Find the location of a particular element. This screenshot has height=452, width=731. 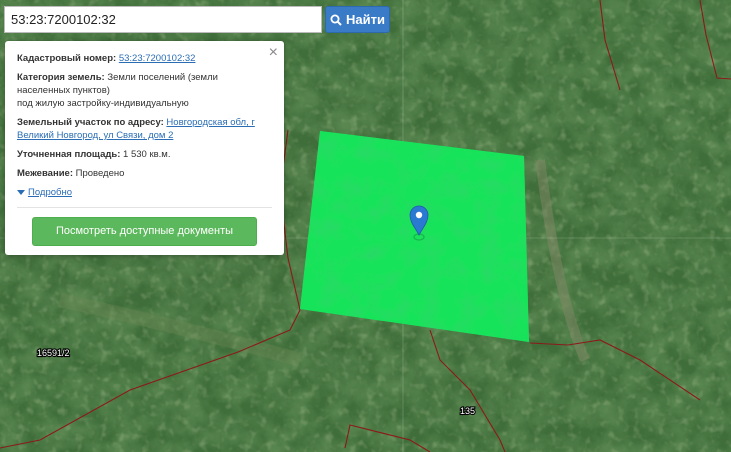

cadastral-number-link: 53:23:7200102:32 is located at coordinates (157, 58).